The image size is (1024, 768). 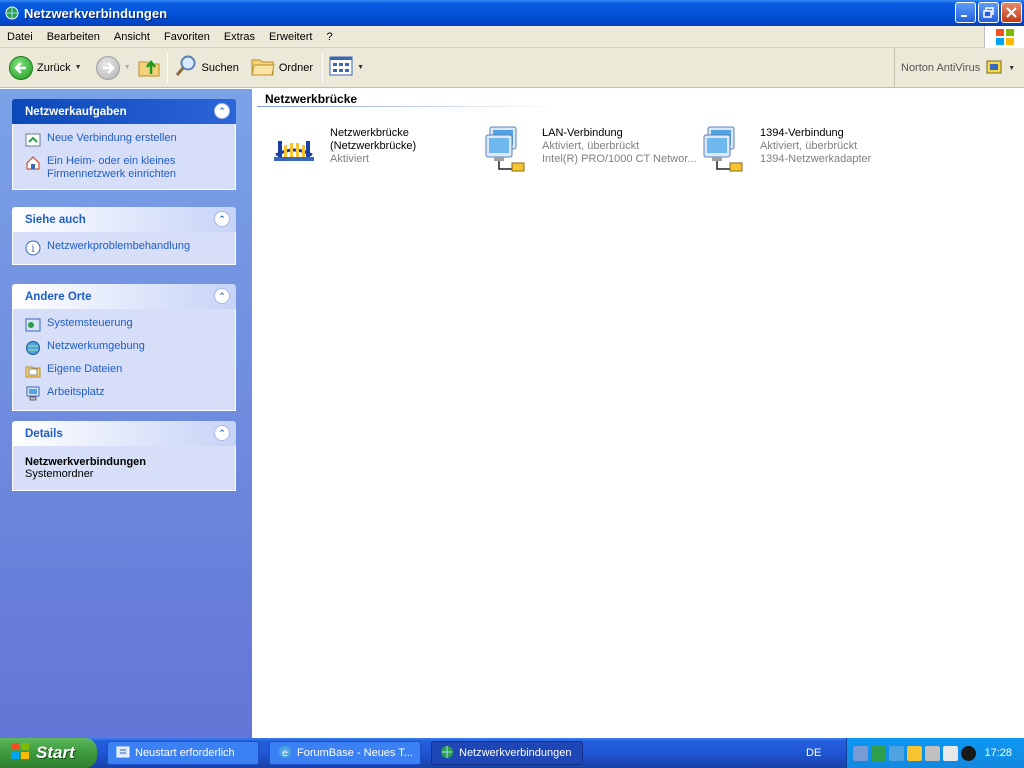 What do you see at coordinates (33, 371) in the screenshot?
I see `my-documents-icon` at bounding box center [33, 371].